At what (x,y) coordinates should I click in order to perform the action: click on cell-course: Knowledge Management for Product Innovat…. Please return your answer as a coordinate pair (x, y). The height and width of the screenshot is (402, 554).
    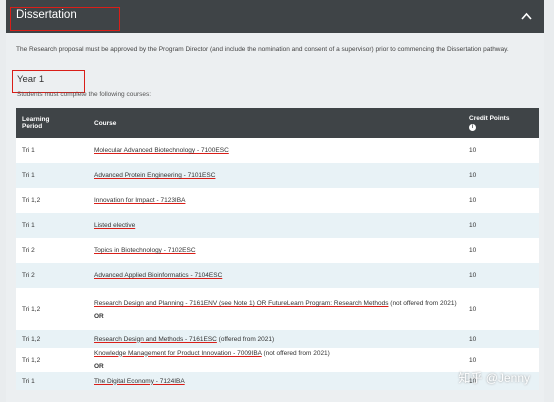
    Looking at the image, I should click on (275, 360).